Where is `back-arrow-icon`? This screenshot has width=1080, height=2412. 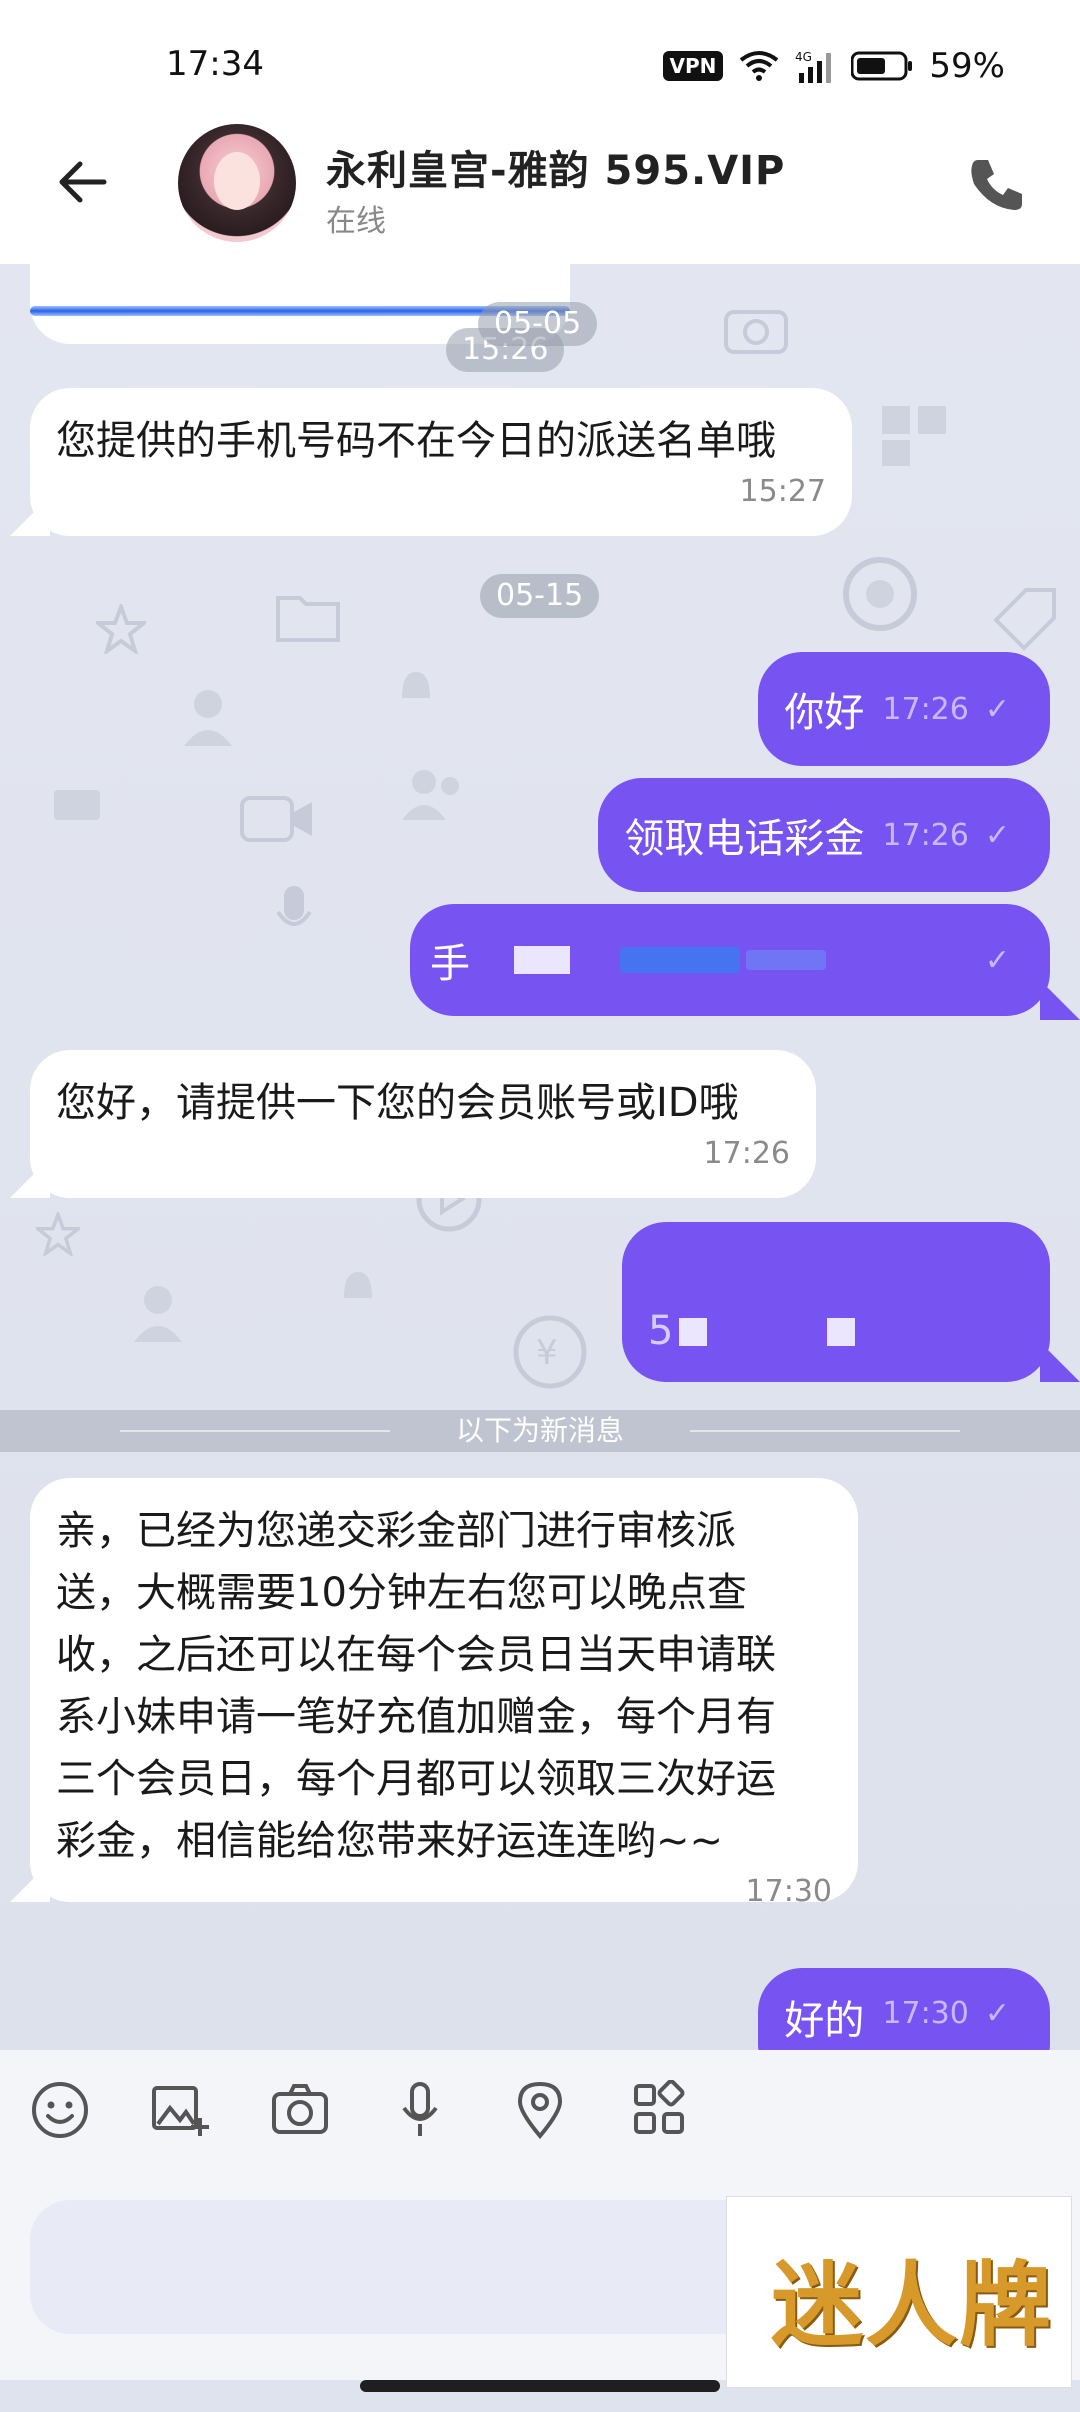 back-arrow-icon is located at coordinates (82, 182).